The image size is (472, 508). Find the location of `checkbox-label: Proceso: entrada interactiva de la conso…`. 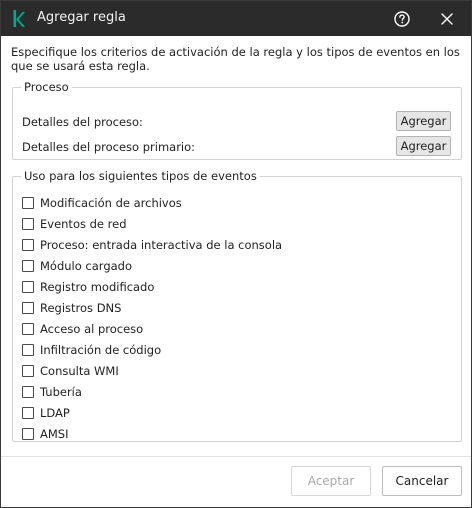

checkbox-label: Proceso: entrada interactiva de la conso… is located at coordinates (161, 245).